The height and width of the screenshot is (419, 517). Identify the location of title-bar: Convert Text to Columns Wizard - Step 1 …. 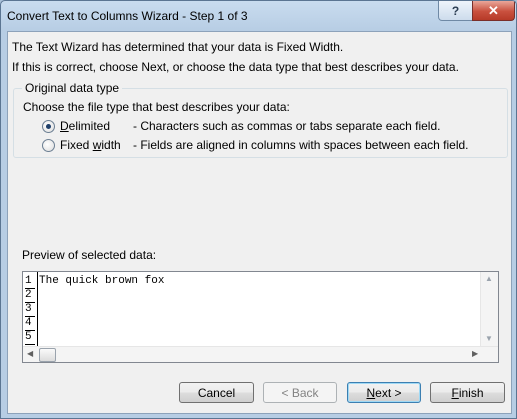
(258, 16).